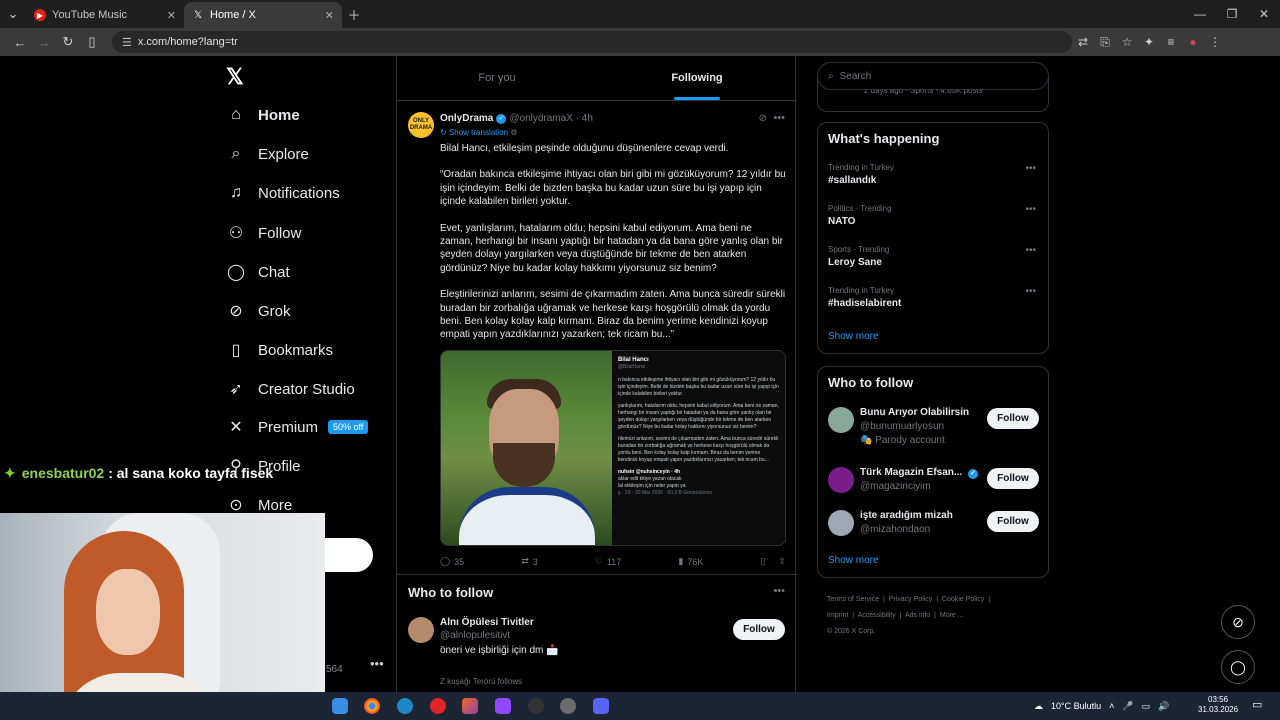  Describe the element at coordinates (773, 561) in the screenshot. I see `bookmark-button: ▯ ⇪` at that location.